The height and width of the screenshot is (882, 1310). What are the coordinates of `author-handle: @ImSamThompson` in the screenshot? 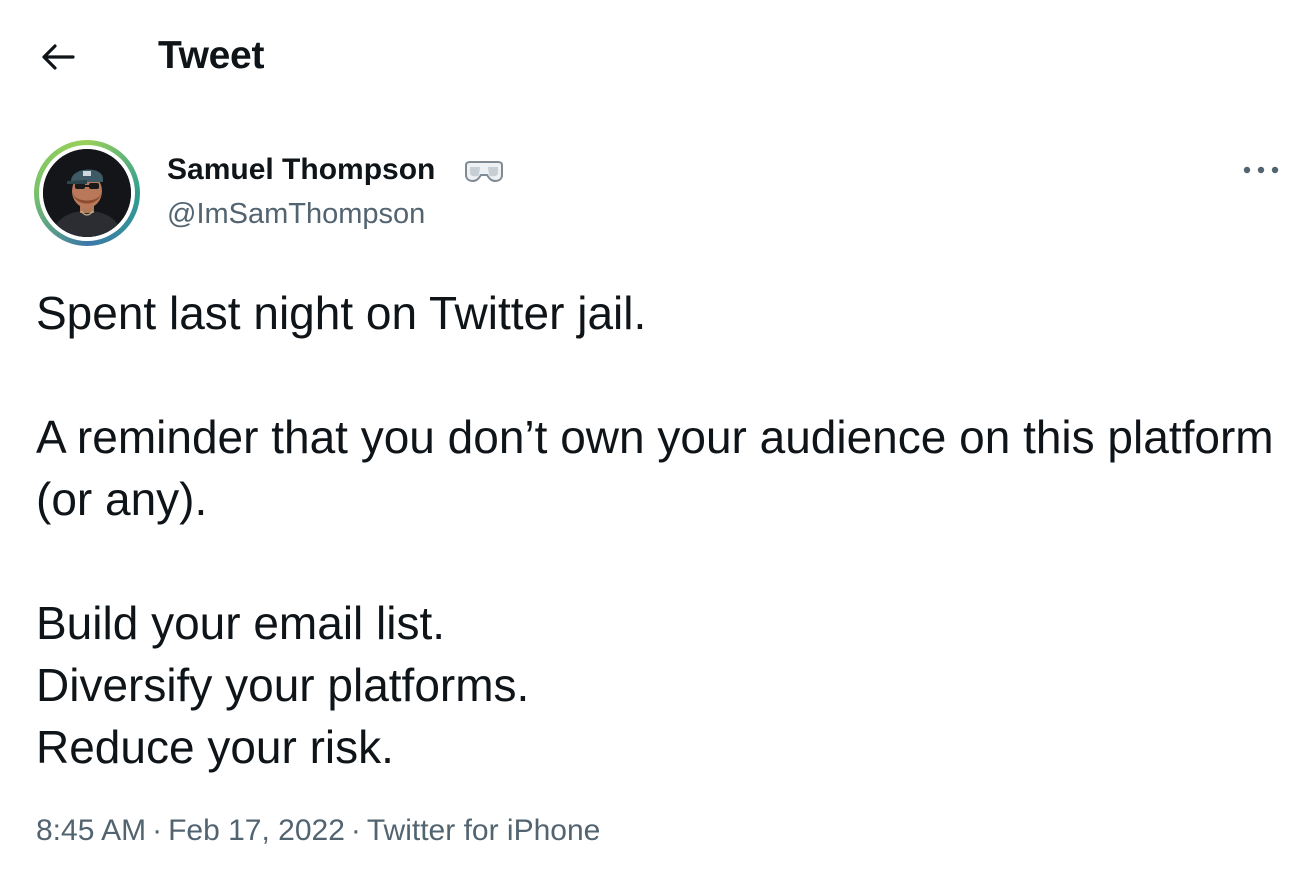 It's located at (296, 214).